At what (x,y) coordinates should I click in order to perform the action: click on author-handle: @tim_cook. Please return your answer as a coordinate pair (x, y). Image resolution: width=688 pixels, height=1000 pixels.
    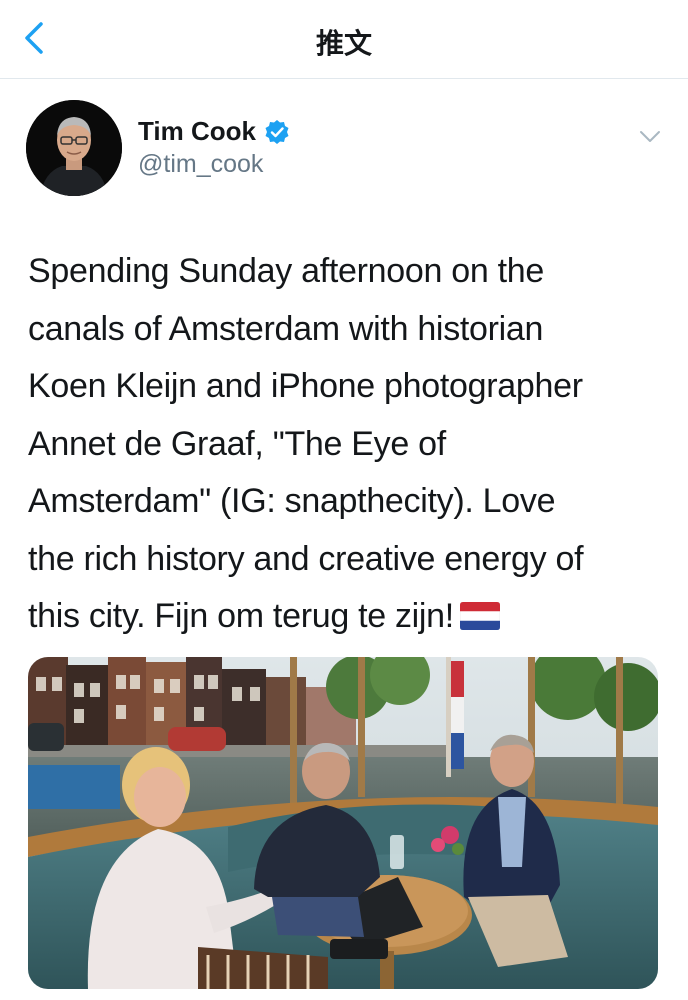
    Looking at the image, I should click on (200, 164).